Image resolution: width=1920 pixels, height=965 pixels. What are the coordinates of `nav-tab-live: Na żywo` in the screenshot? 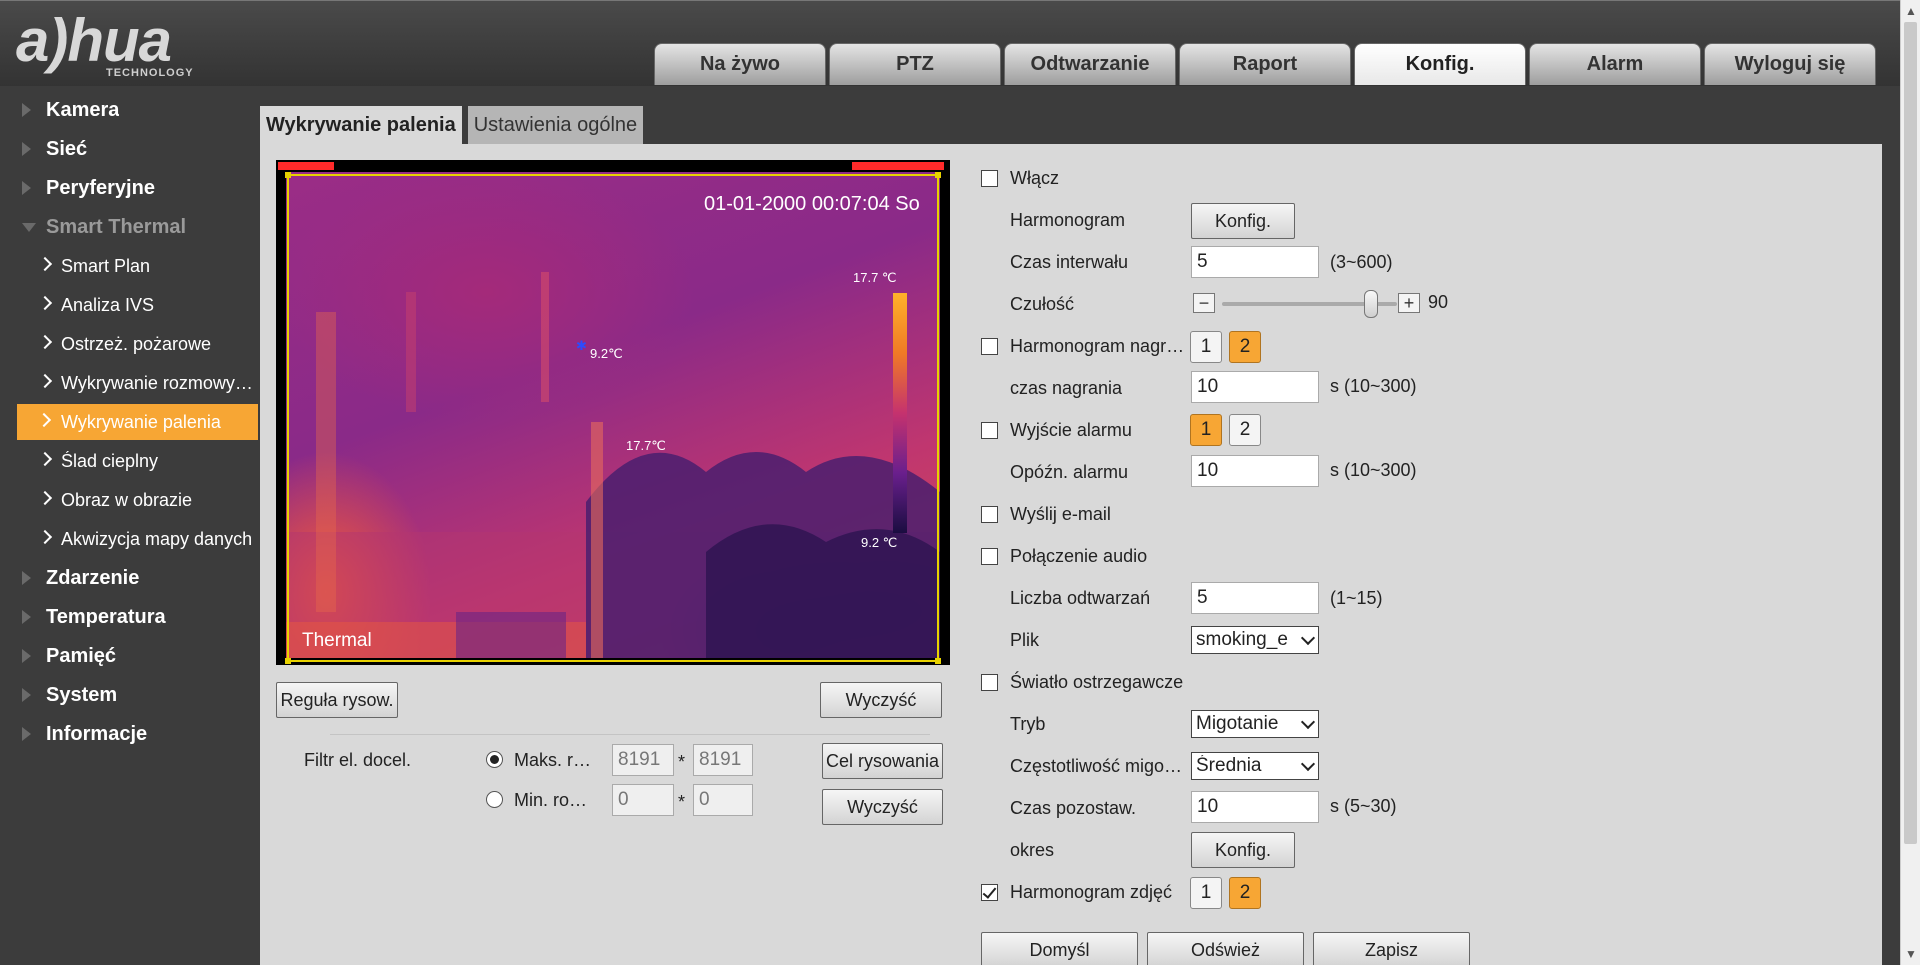 It's located at (740, 64).